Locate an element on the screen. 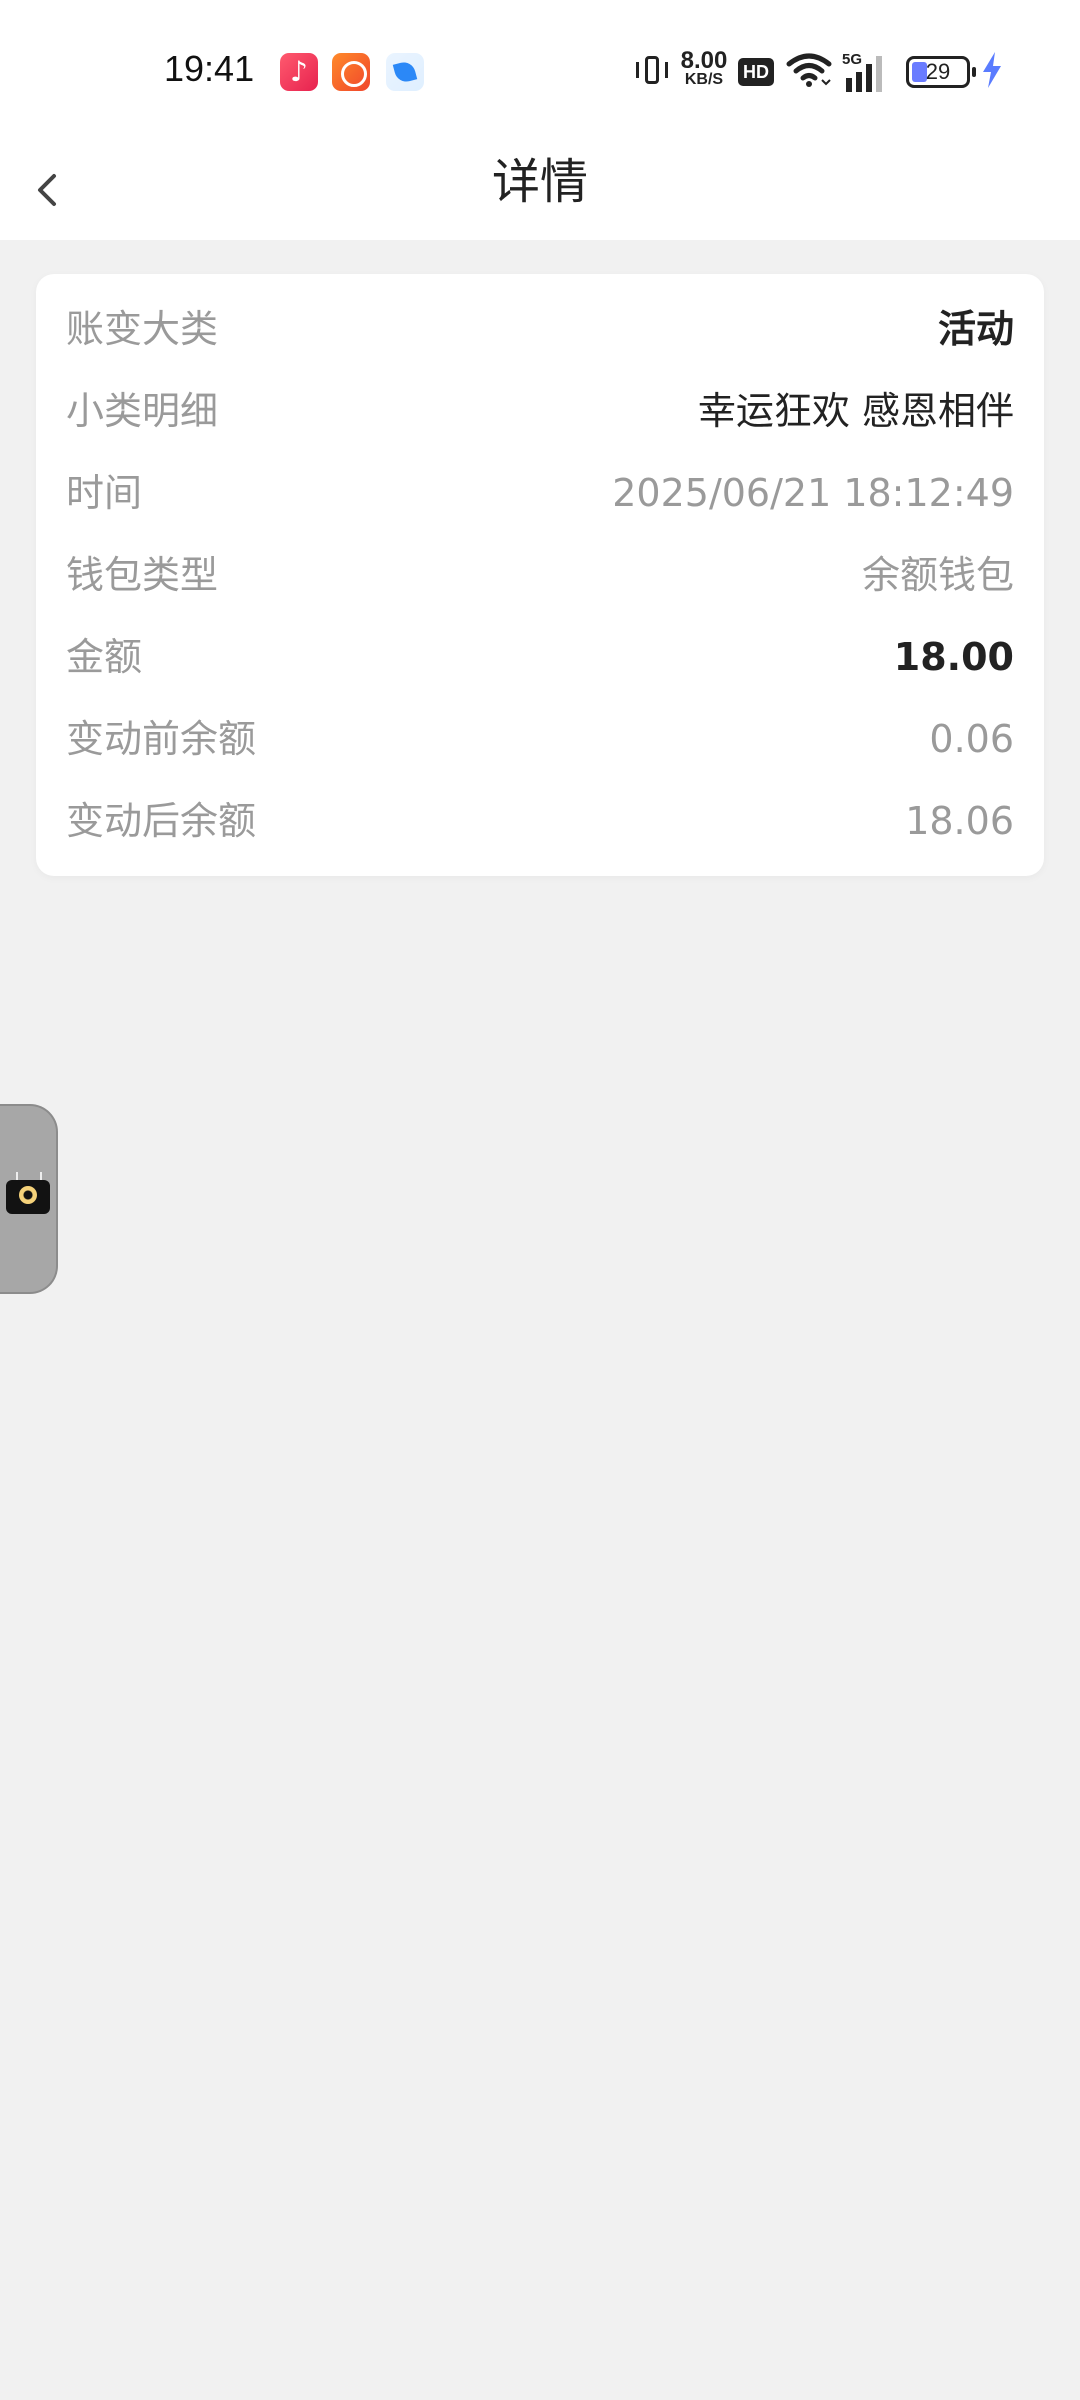 The height and width of the screenshot is (2400, 1080). detail-label: 钱包类型 is located at coordinates (142, 575).